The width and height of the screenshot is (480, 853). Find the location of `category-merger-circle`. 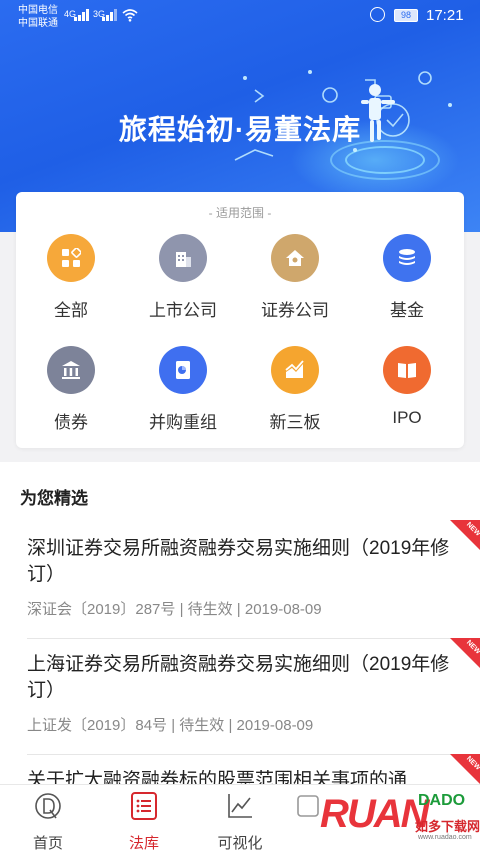

category-merger-circle is located at coordinates (183, 370).